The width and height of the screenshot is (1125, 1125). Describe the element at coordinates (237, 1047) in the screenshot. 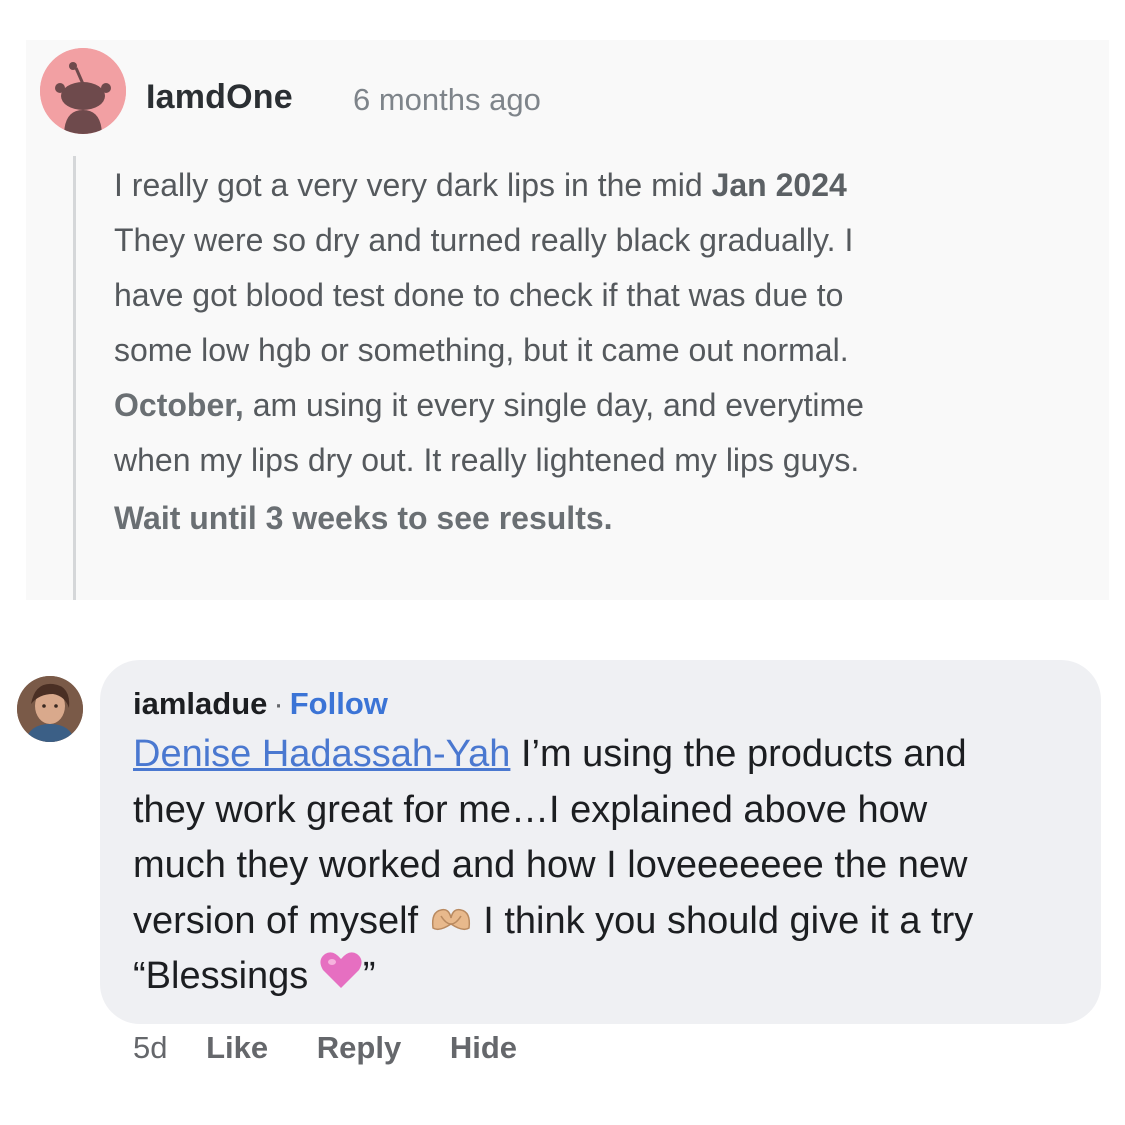

I see `like-button: Like` at that location.